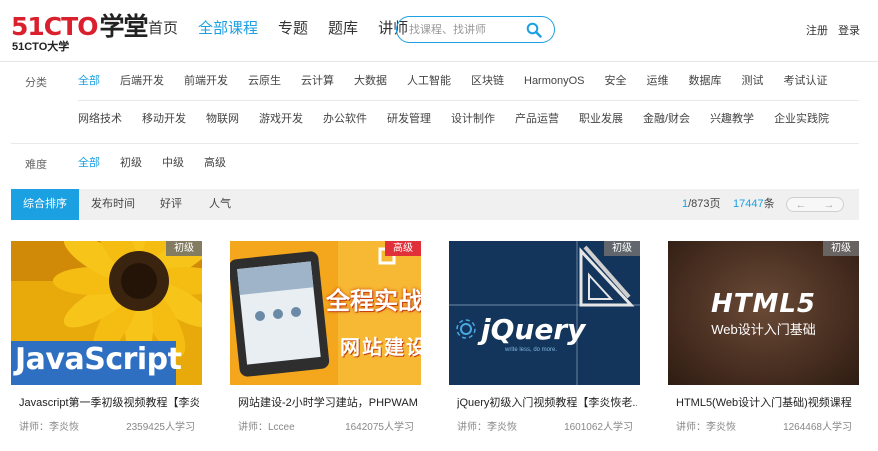 This screenshot has width=878, height=451. Describe the element at coordinates (473, 119) in the screenshot. I see `category-option-row2-6: 设计制作` at that location.